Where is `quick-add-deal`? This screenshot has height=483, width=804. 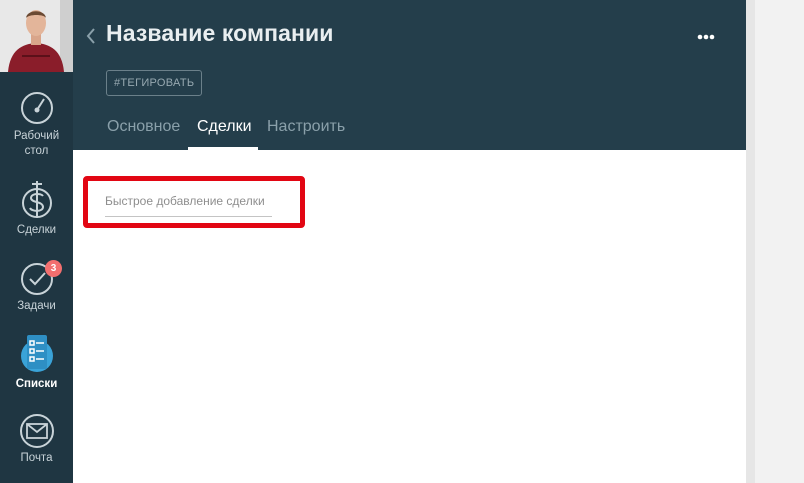
quick-add-deal is located at coordinates (195, 202).